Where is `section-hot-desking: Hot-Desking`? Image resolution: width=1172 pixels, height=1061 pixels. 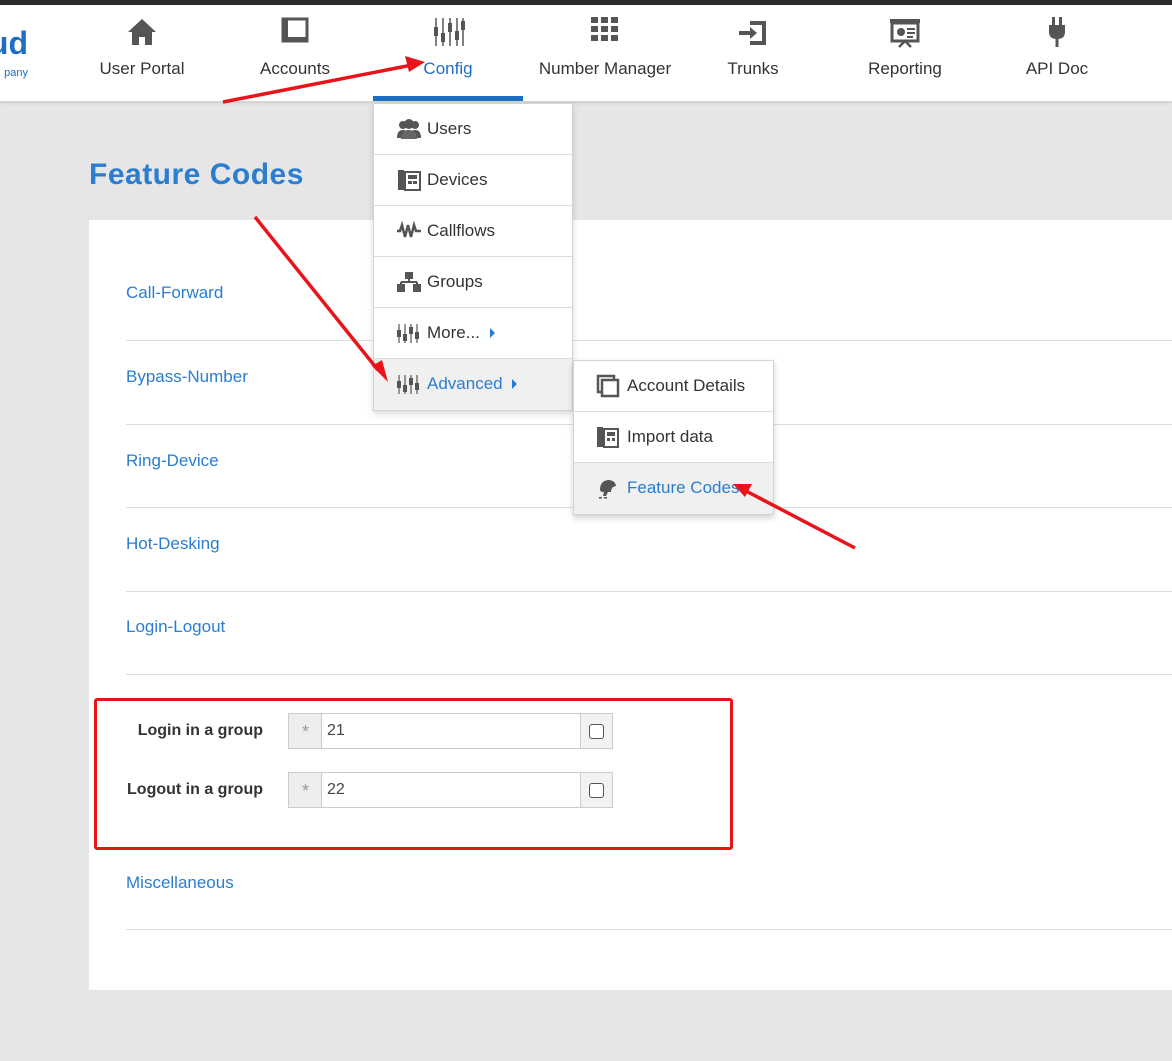
section-hot-desking: Hot-Desking is located at coordinates (649, 550).